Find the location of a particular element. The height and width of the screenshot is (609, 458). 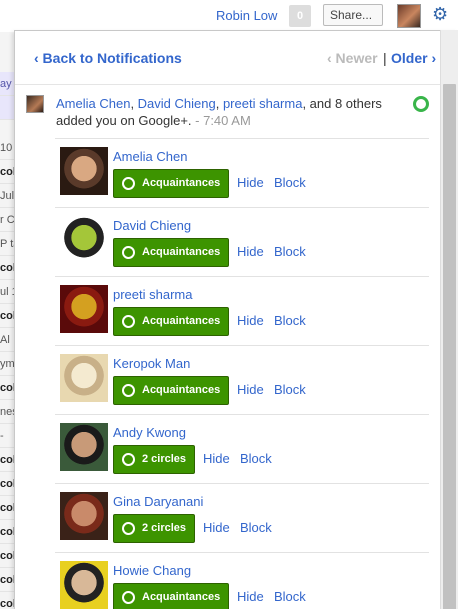

summary-name-link: preeti sharma is located at coordinates (262, 103).